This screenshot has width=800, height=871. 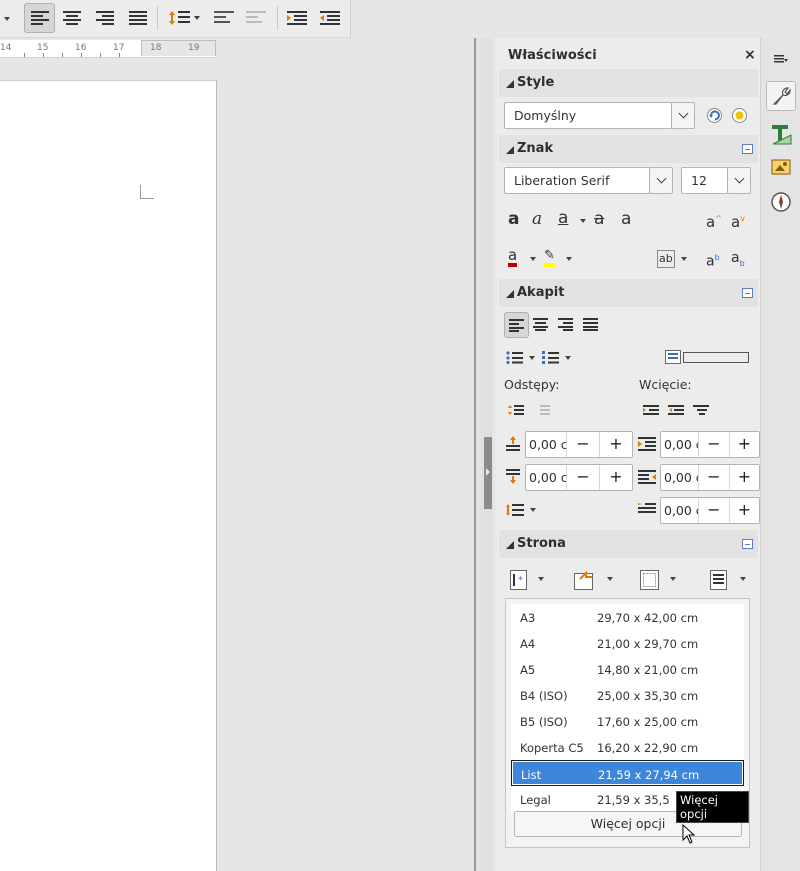 What do you see at coordinates (537, 219) in the screenshot?
I see `italic-icon: a` at bounding box center [537, 219].